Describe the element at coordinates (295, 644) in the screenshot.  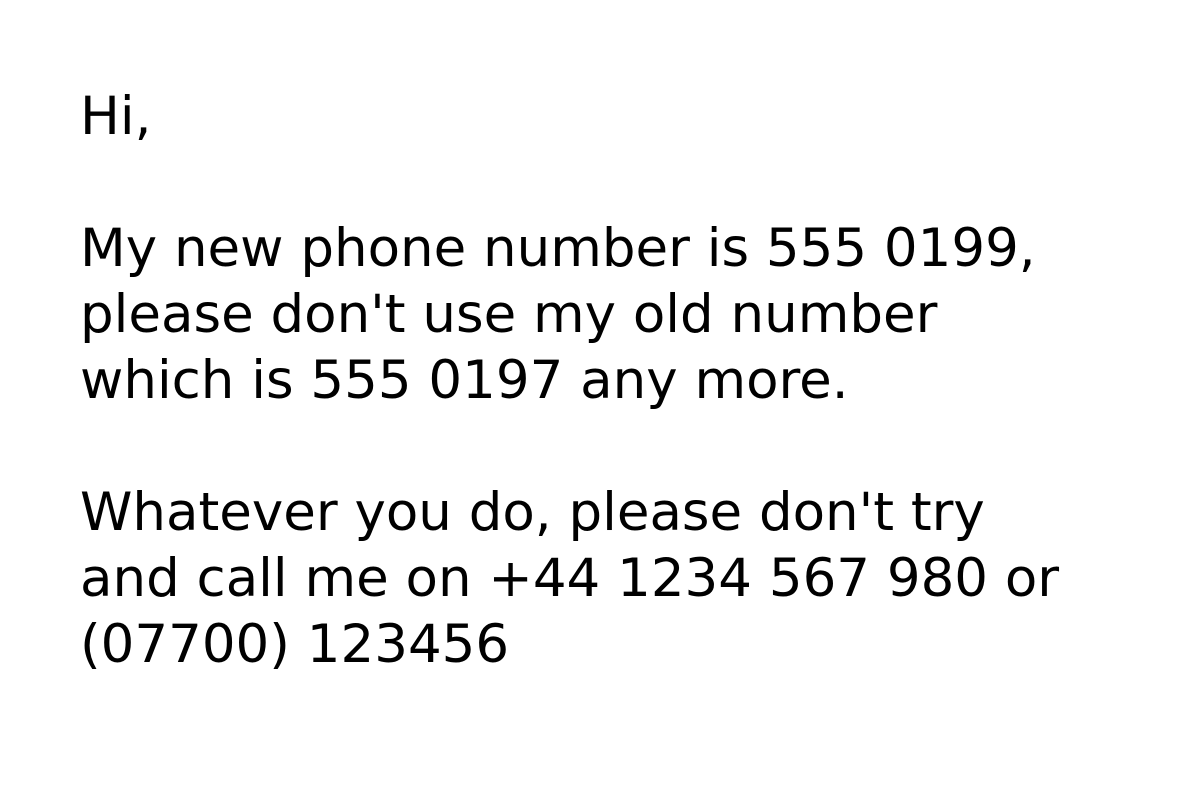
I see `paragraph-line: (07700) 123456` at that location.